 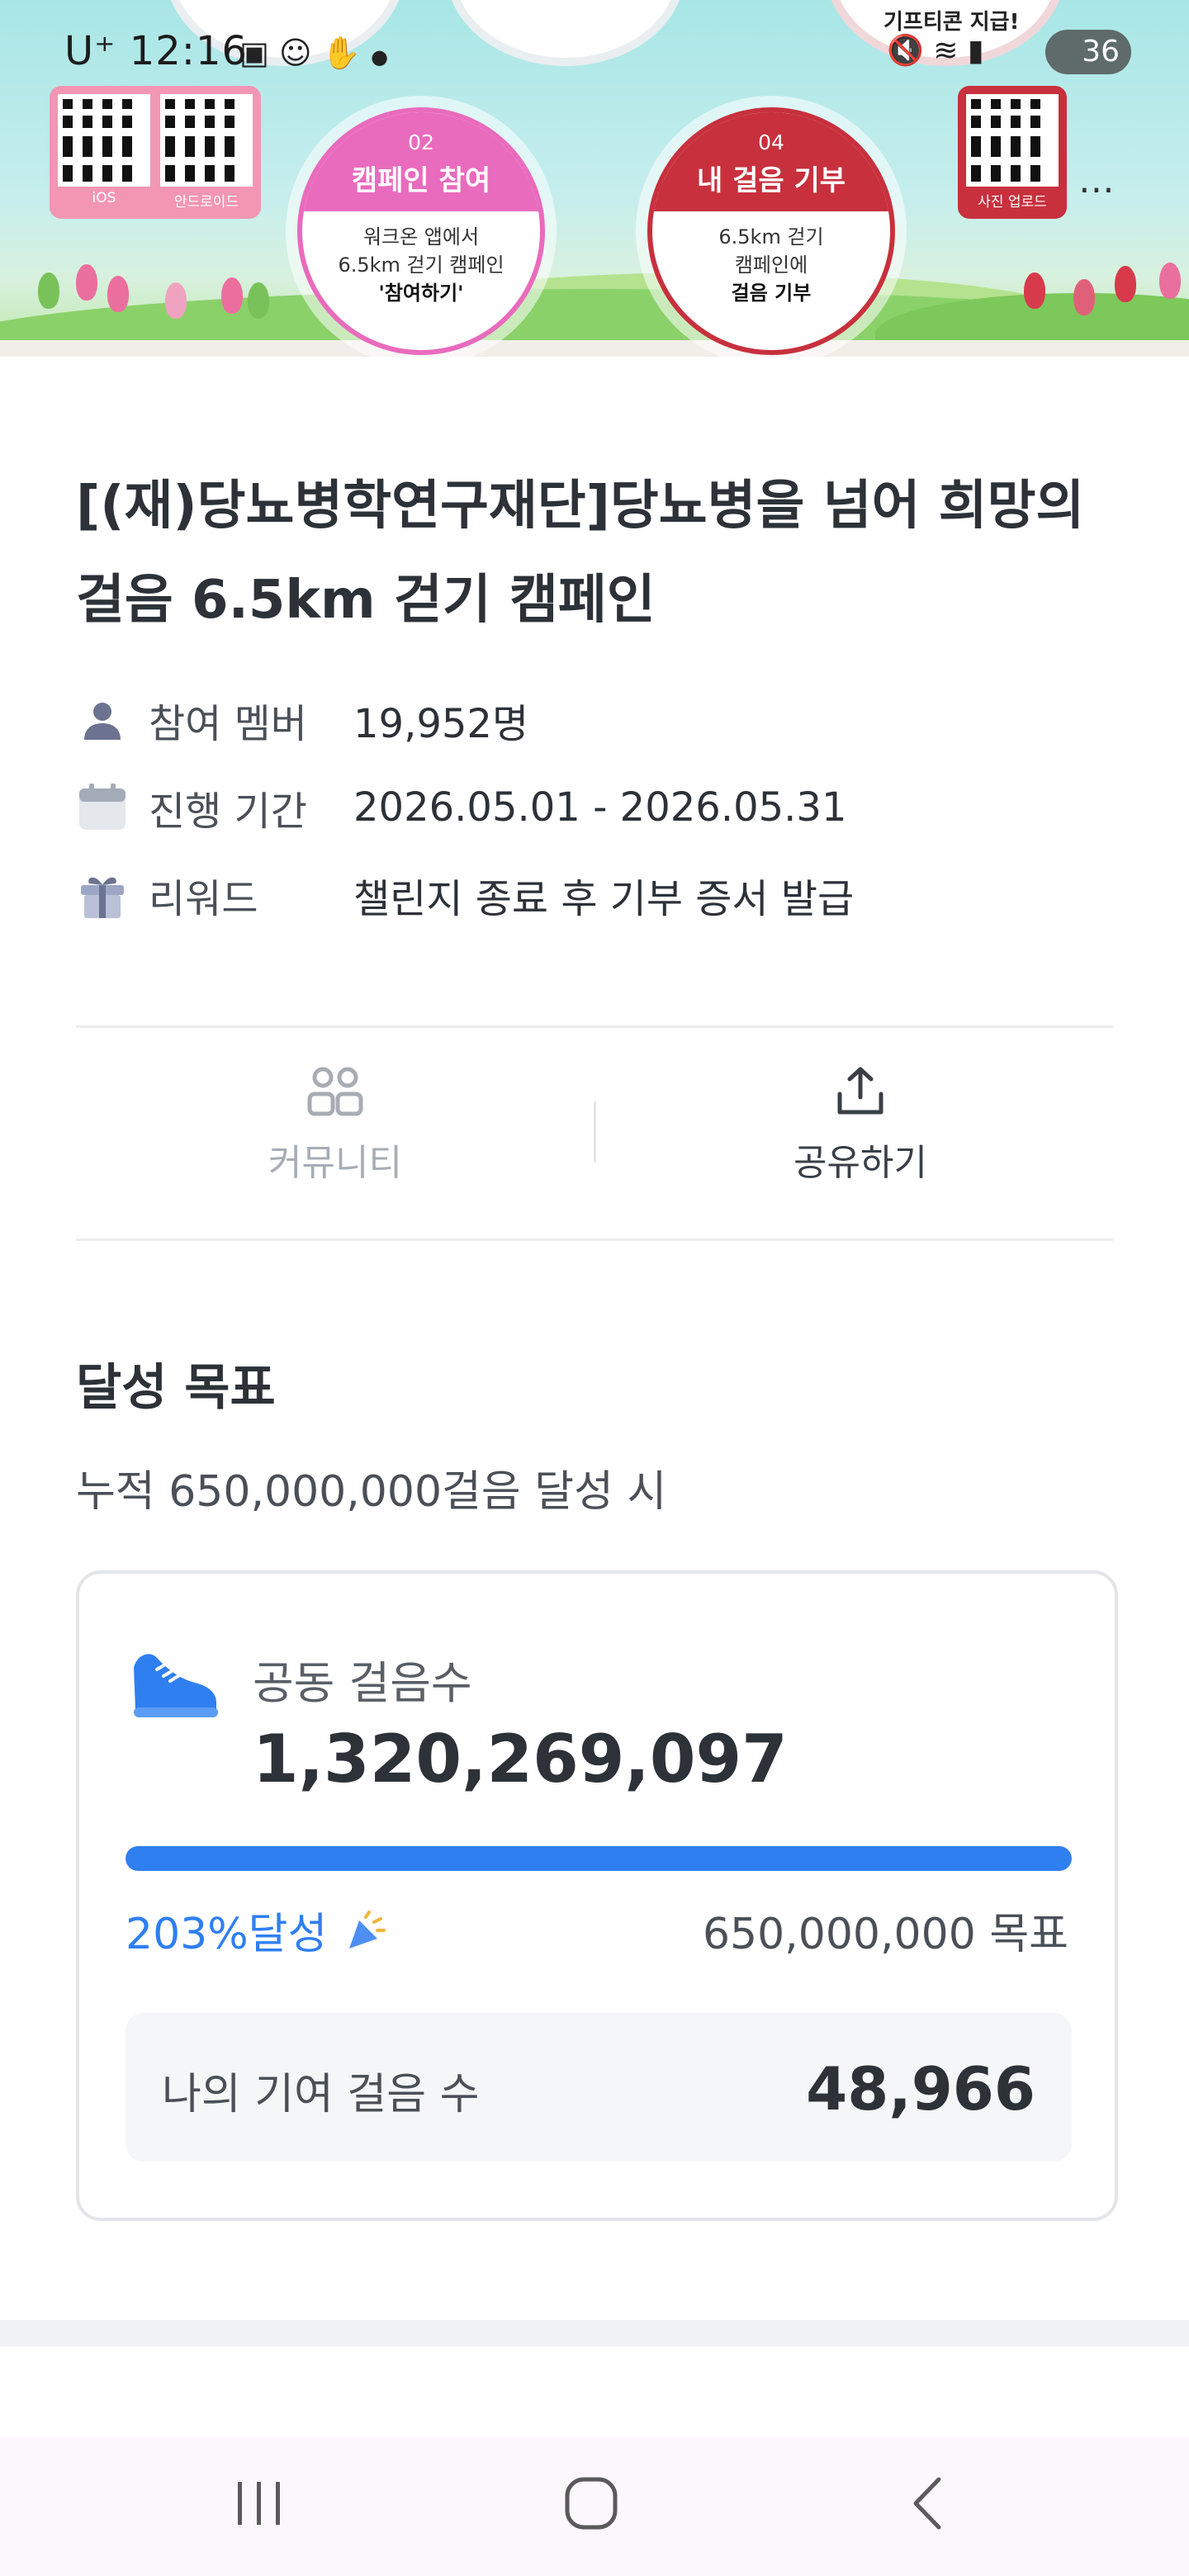 What do you see at coordinates (156, 51) in the screenshot?
I see `status-time: U⁺ 12:16` at bounding box center [156, 51].